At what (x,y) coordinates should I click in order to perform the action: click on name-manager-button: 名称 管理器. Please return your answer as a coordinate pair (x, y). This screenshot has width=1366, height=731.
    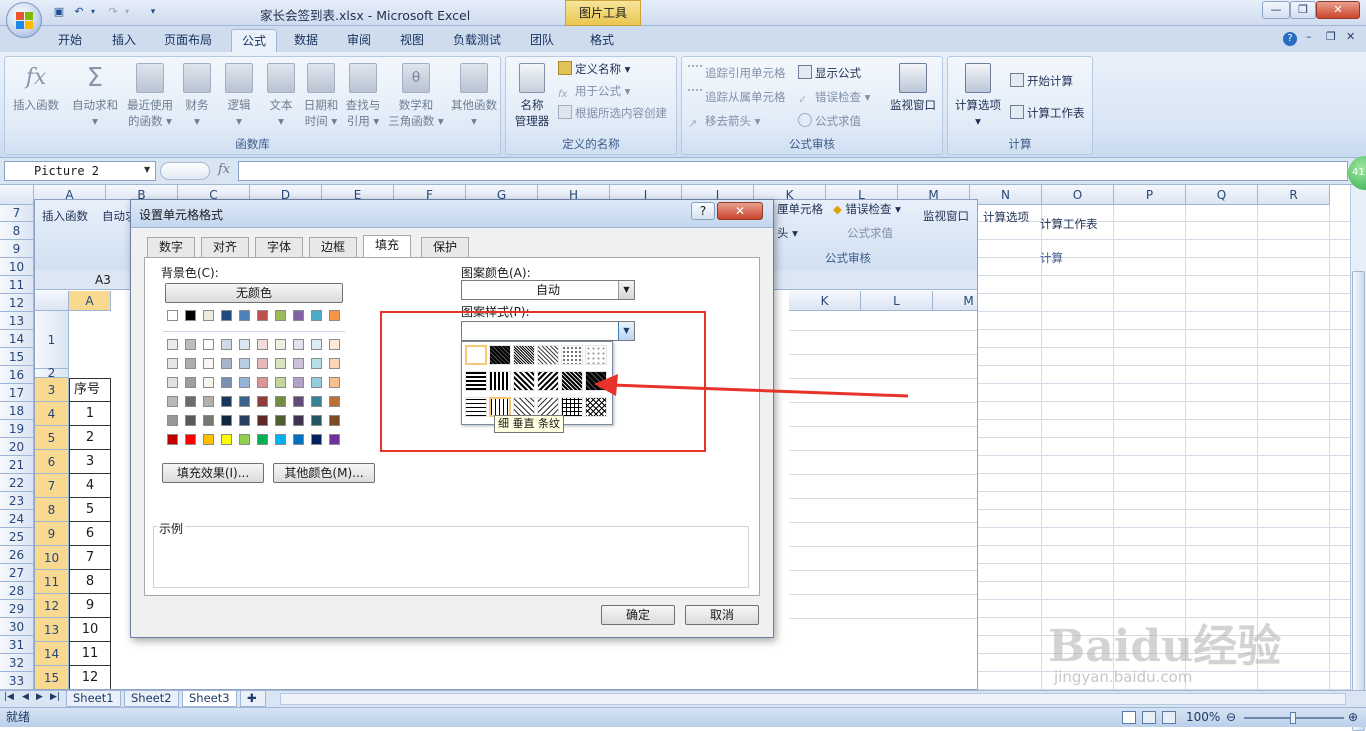
    Looking at the image, I should click on (532, 96).